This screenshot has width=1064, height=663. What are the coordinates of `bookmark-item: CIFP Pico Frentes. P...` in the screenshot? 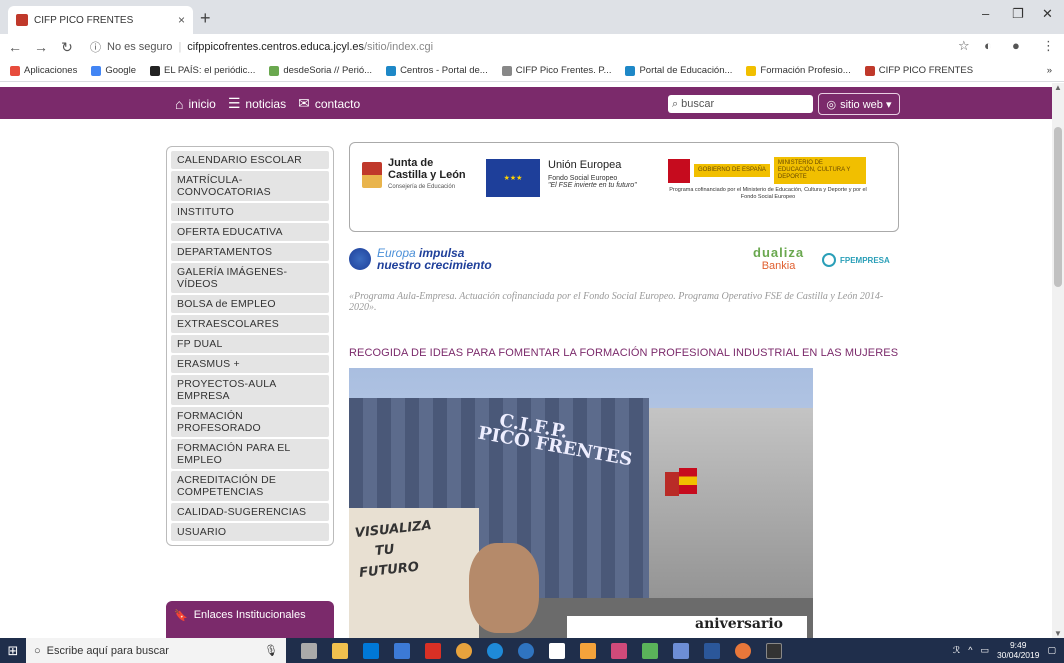 It's located at (556, 70).